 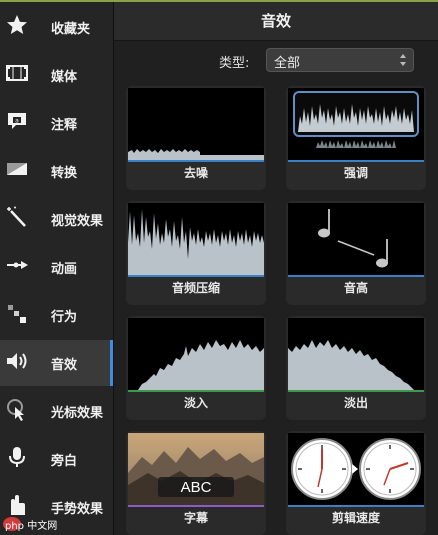 What do you see at coordinates (355, 173) in the screenshot?
I see `effect-label: 强调` at bounding box center [355, 173].